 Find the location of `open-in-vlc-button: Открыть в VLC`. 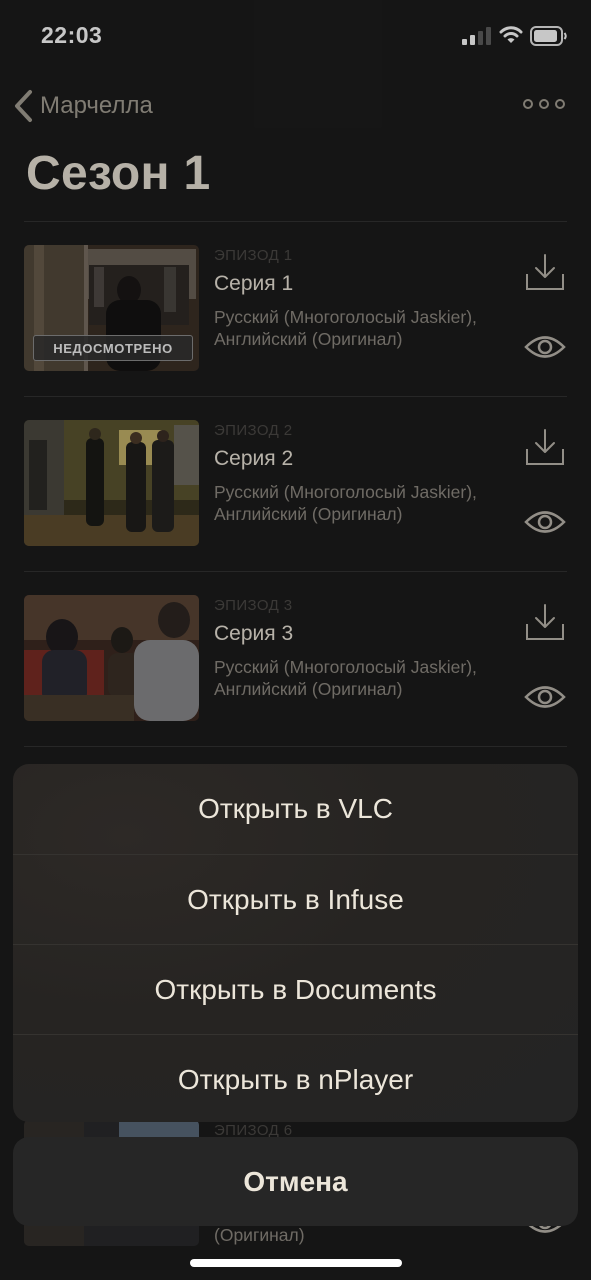

open-in-vlc-button: Открыть в VLC is located at coordinates (295, 809).